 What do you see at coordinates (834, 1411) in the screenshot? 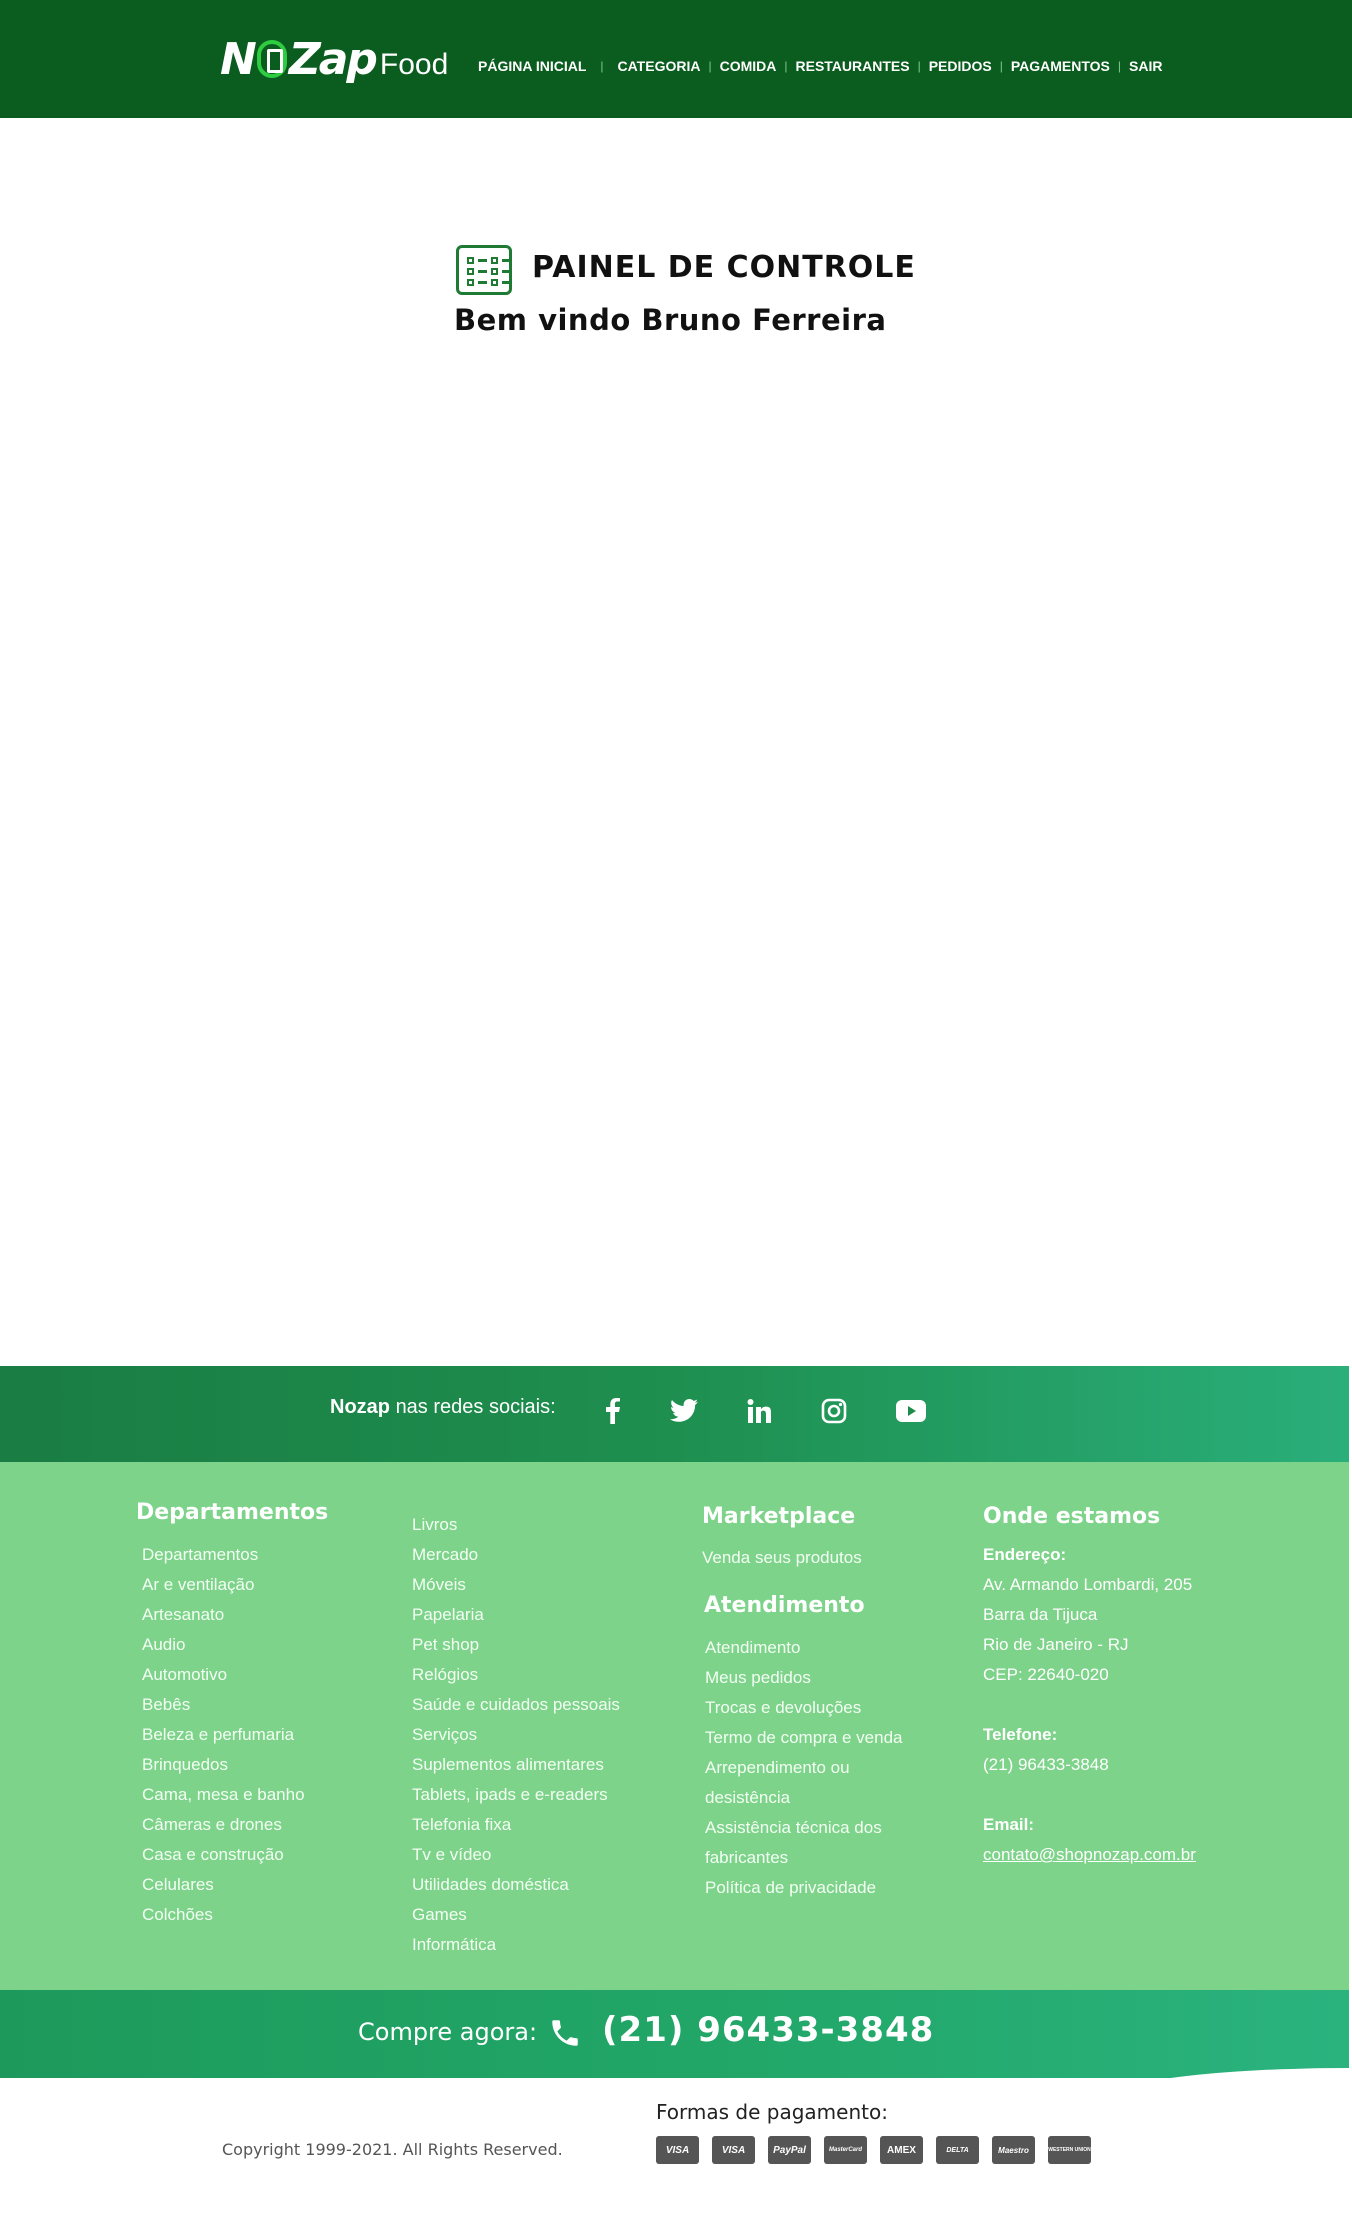
I see `instagram-icon` at bounding box center [834, 1411].